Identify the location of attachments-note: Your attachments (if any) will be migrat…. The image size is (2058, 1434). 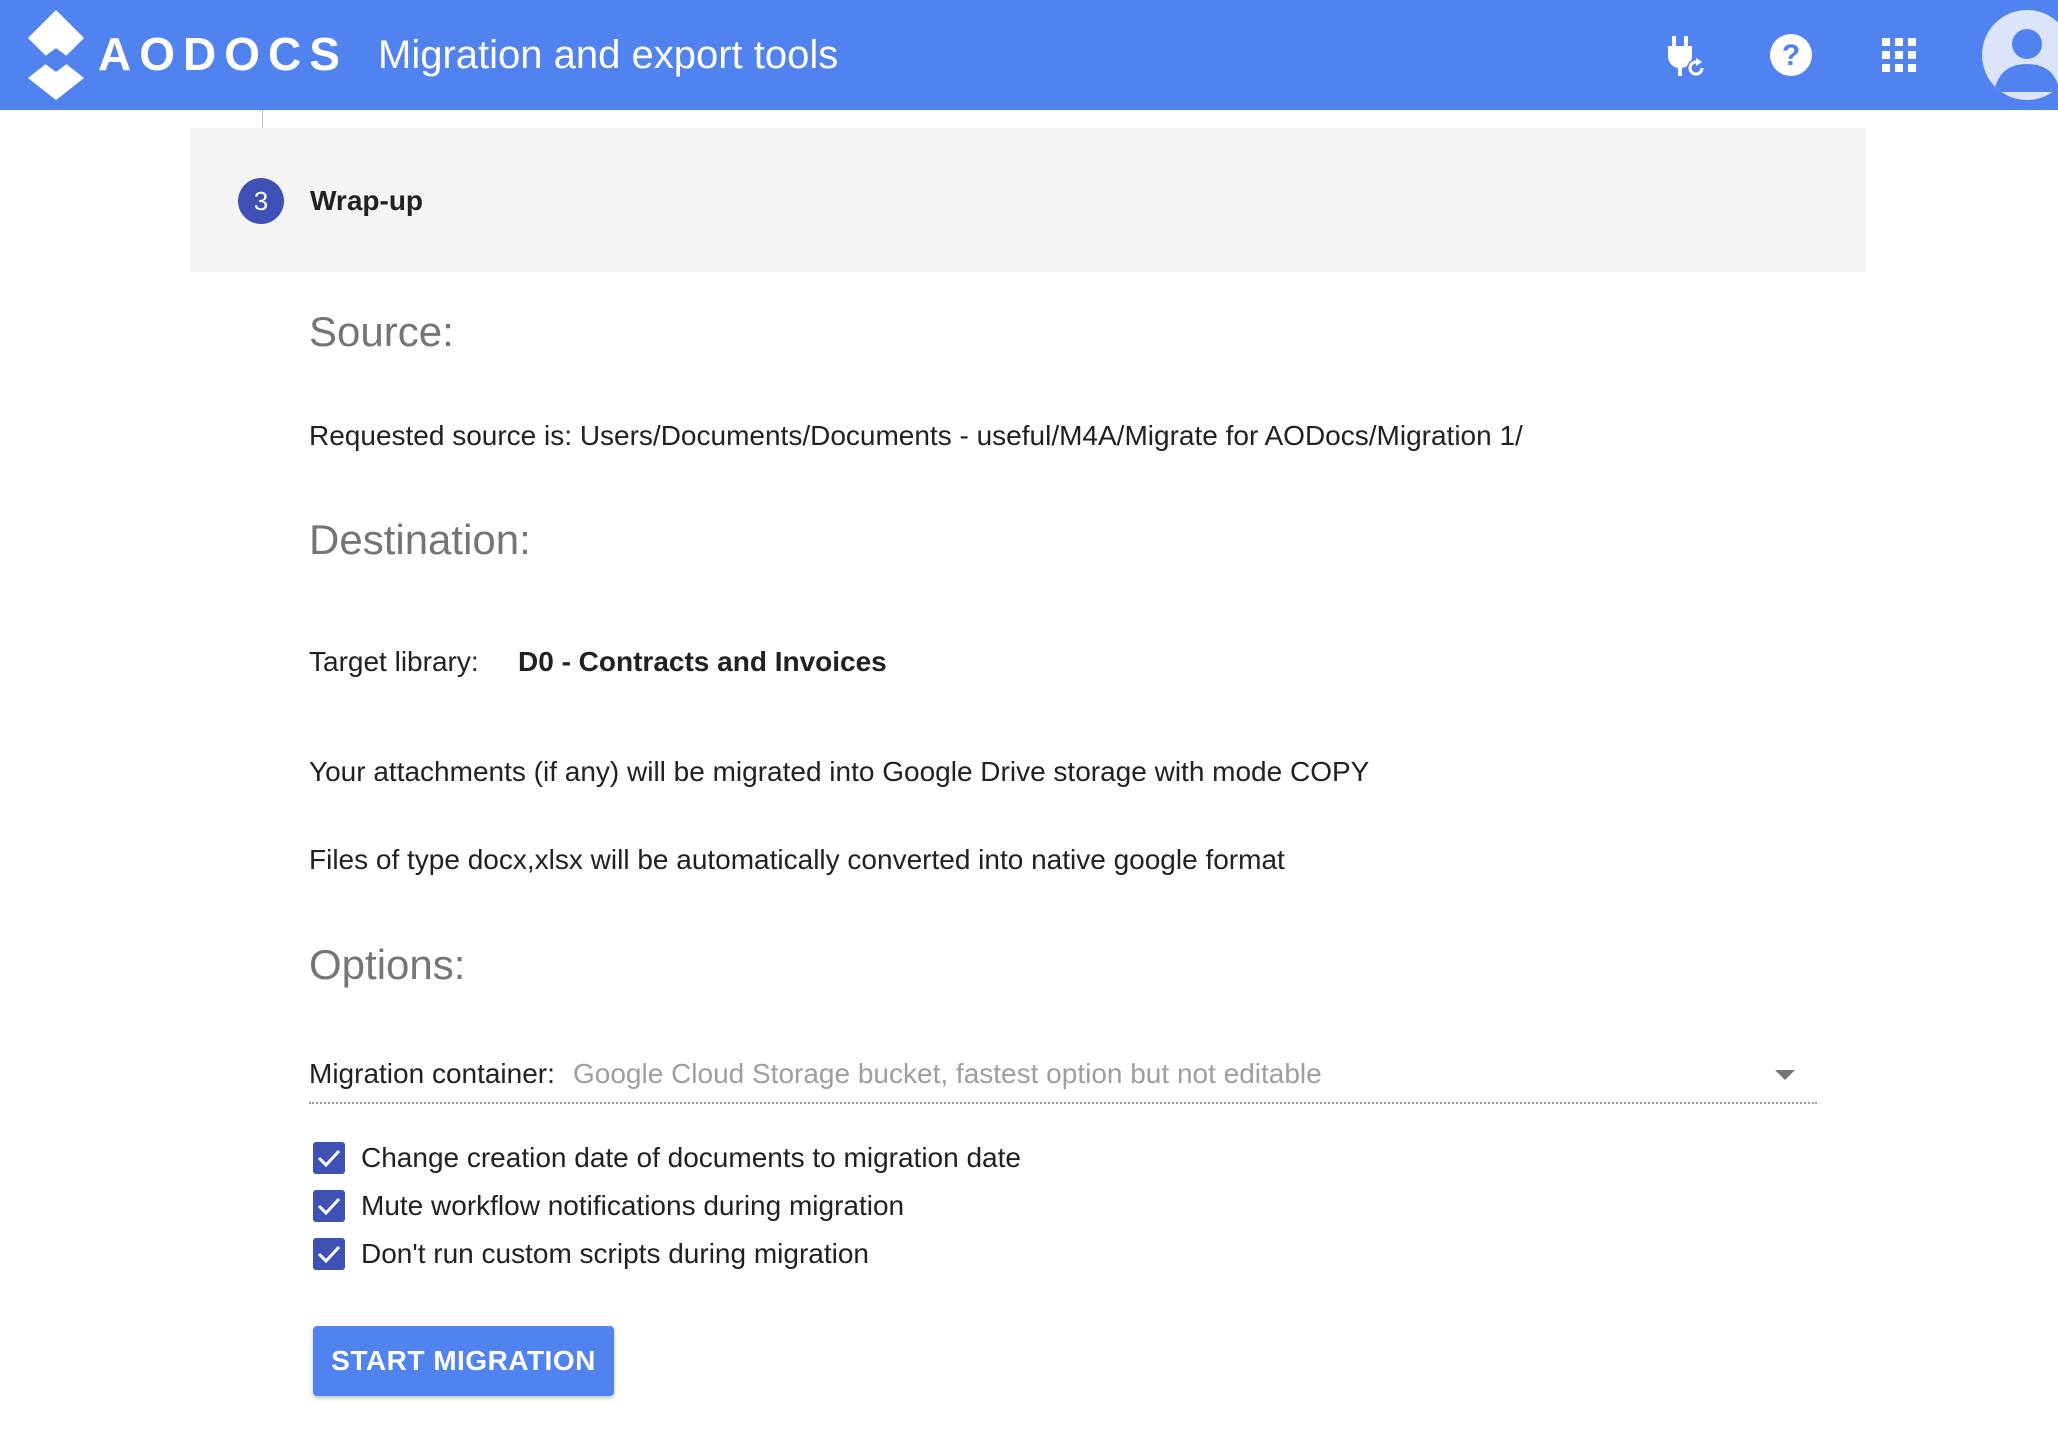
(839, 771).